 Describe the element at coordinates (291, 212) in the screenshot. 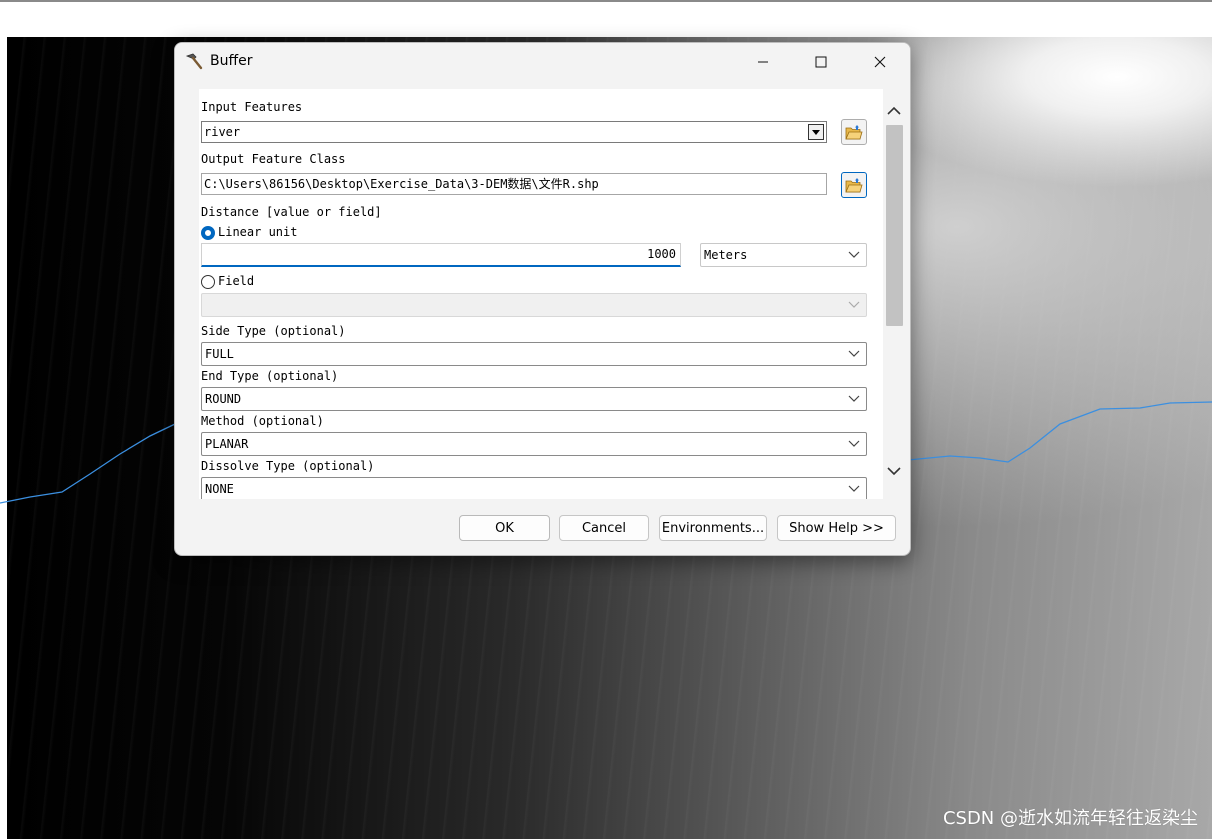

I see `distance-label: Distance [value or field]` at that location.